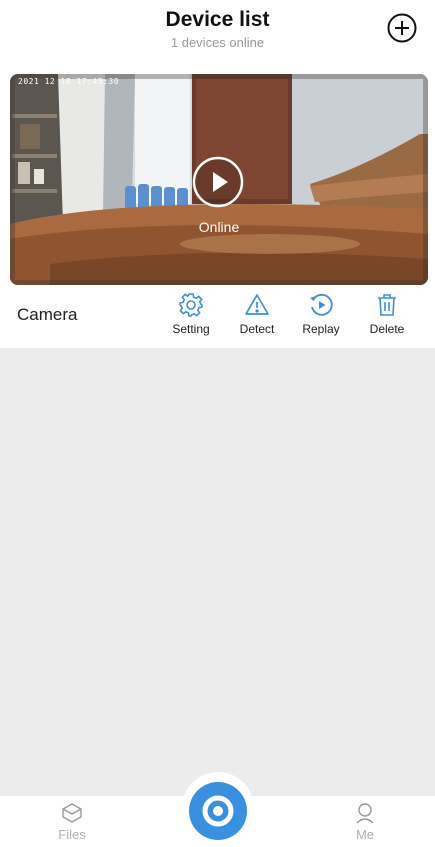  I want to click on gear-icon, so click(191, 305).